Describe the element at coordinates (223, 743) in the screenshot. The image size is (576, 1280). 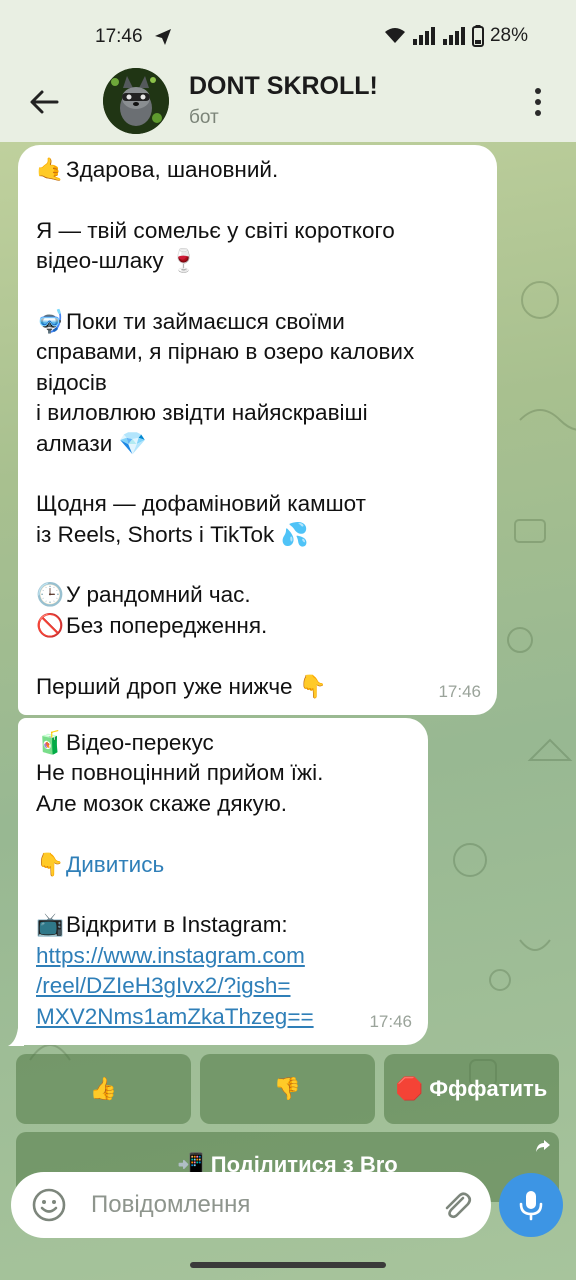
I see `message-line: 🧃Відео-перекус` at that location.